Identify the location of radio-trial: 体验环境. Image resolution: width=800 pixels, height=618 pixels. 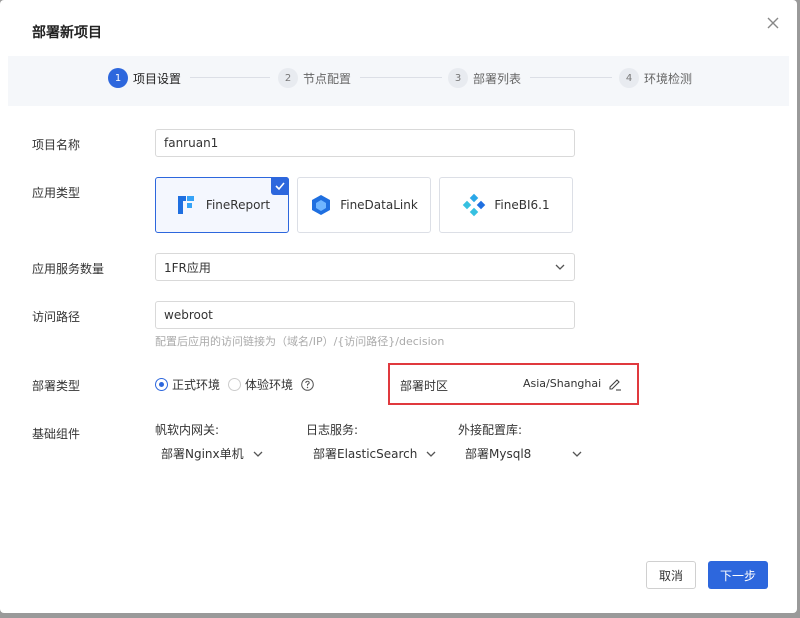
(260, 384).